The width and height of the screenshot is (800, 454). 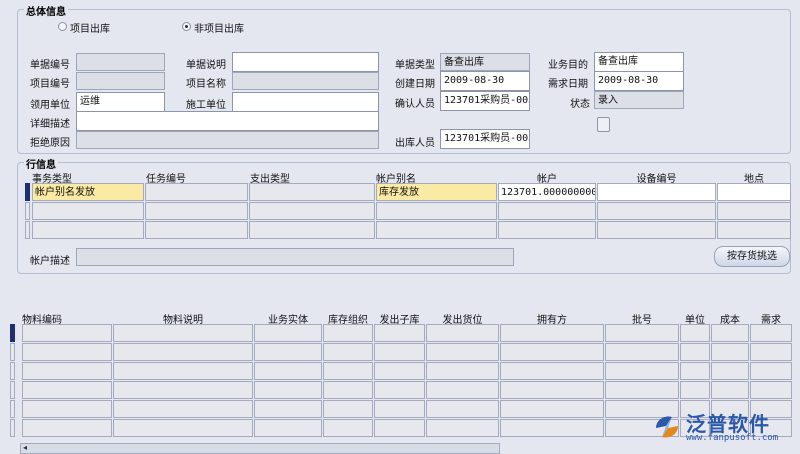 I want to click on doc-desc-field, so click(x=305, y=62).